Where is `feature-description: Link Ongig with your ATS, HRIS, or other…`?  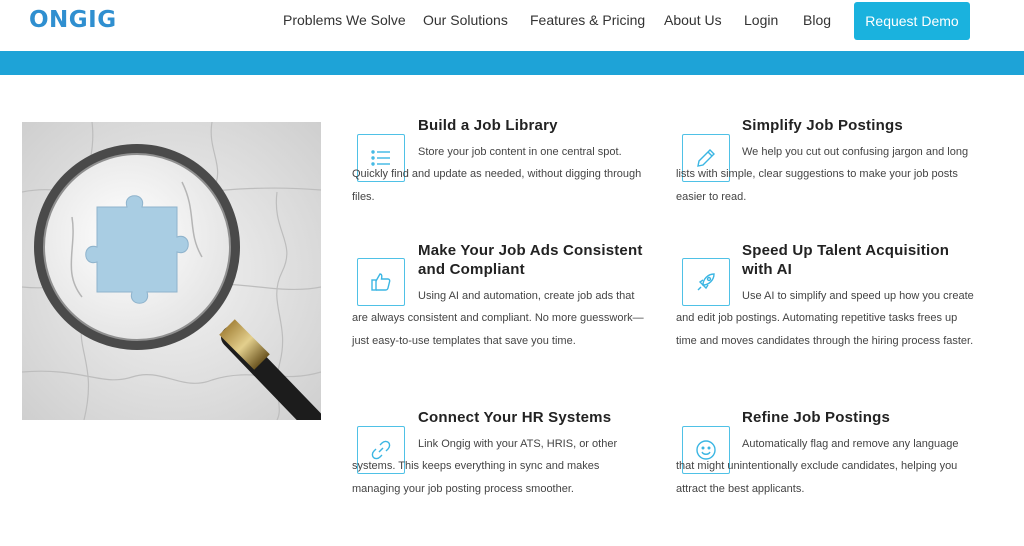
feature-description: Link Ongig with your ATS, HRIS, or other… is located at coordinates (485, 466).